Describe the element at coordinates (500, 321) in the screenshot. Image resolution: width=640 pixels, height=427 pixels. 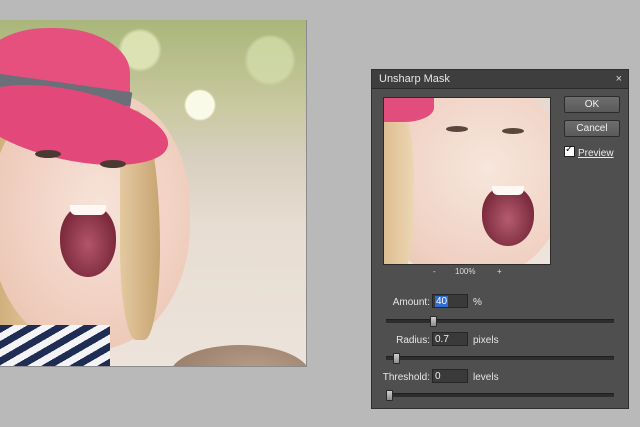
I see `amount-slider` at that location.